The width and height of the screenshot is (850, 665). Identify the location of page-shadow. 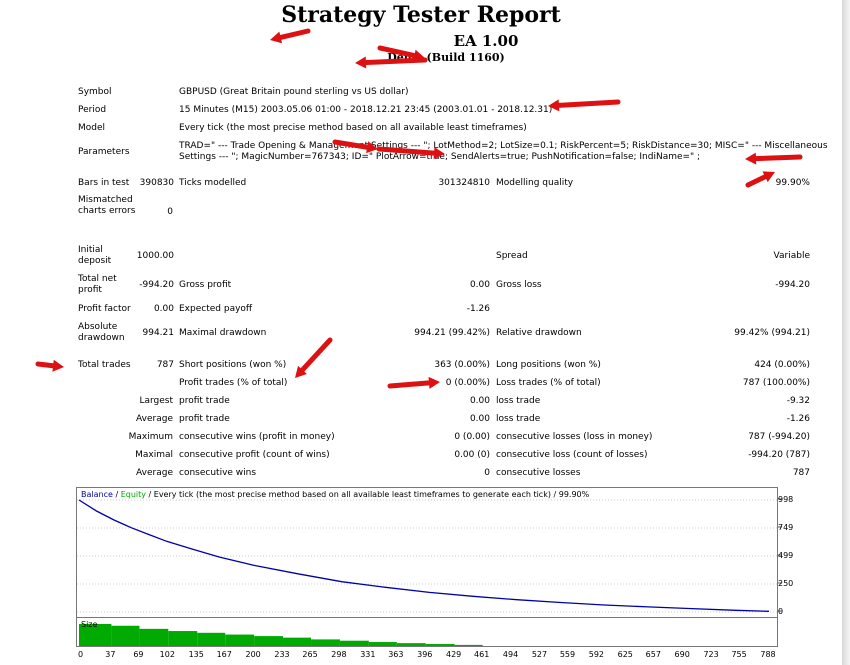
(846, 332).